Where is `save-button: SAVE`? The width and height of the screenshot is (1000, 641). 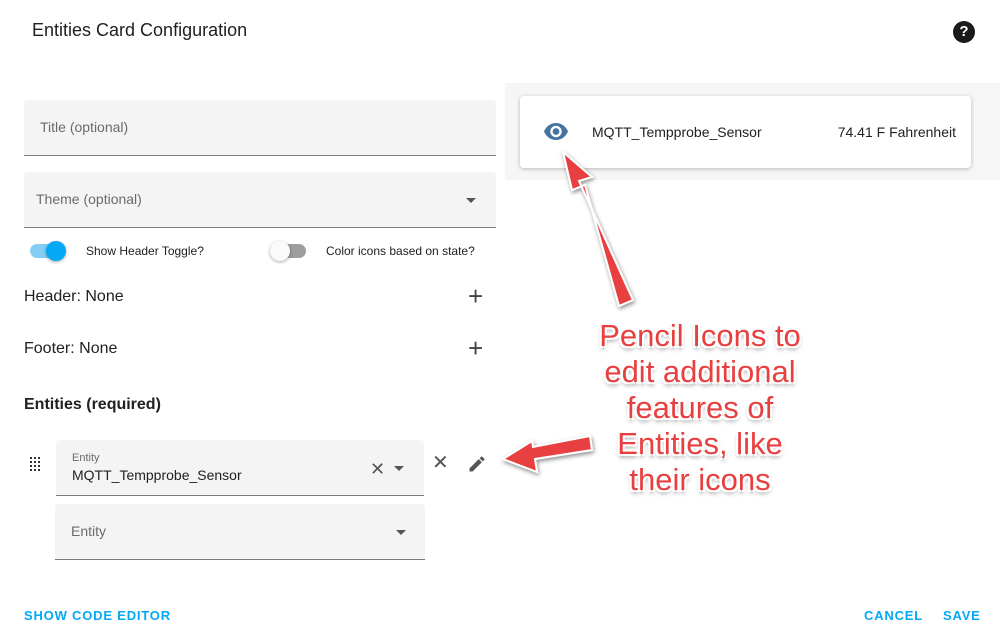
save-button: SAVE is located at coordinates (962, 615).